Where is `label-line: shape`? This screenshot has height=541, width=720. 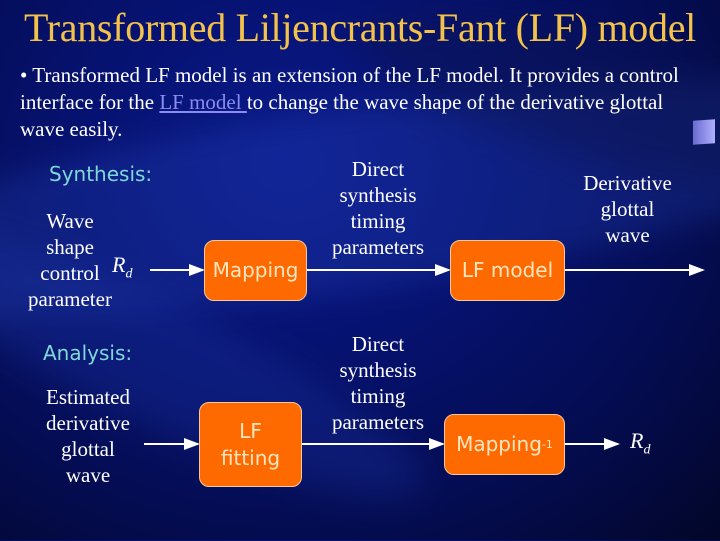 label-line: shape is located at coordinates (70, 247).